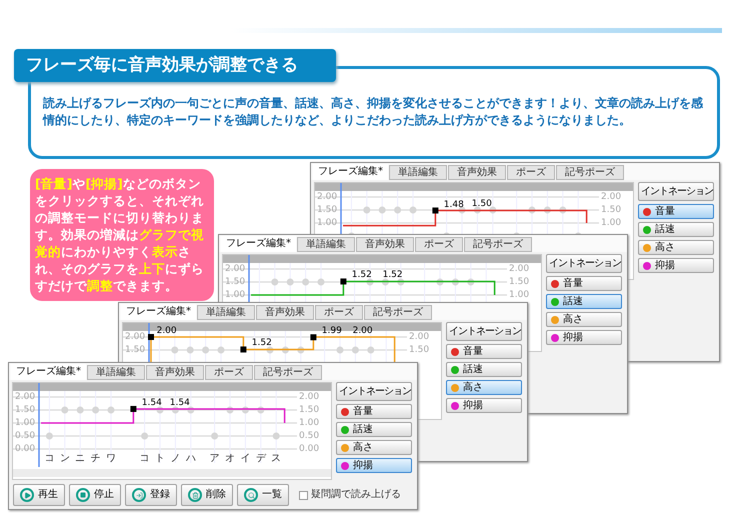  Describe the element at coordinates (83, 495) in the screenshot. I see `stop-icon` at that location.